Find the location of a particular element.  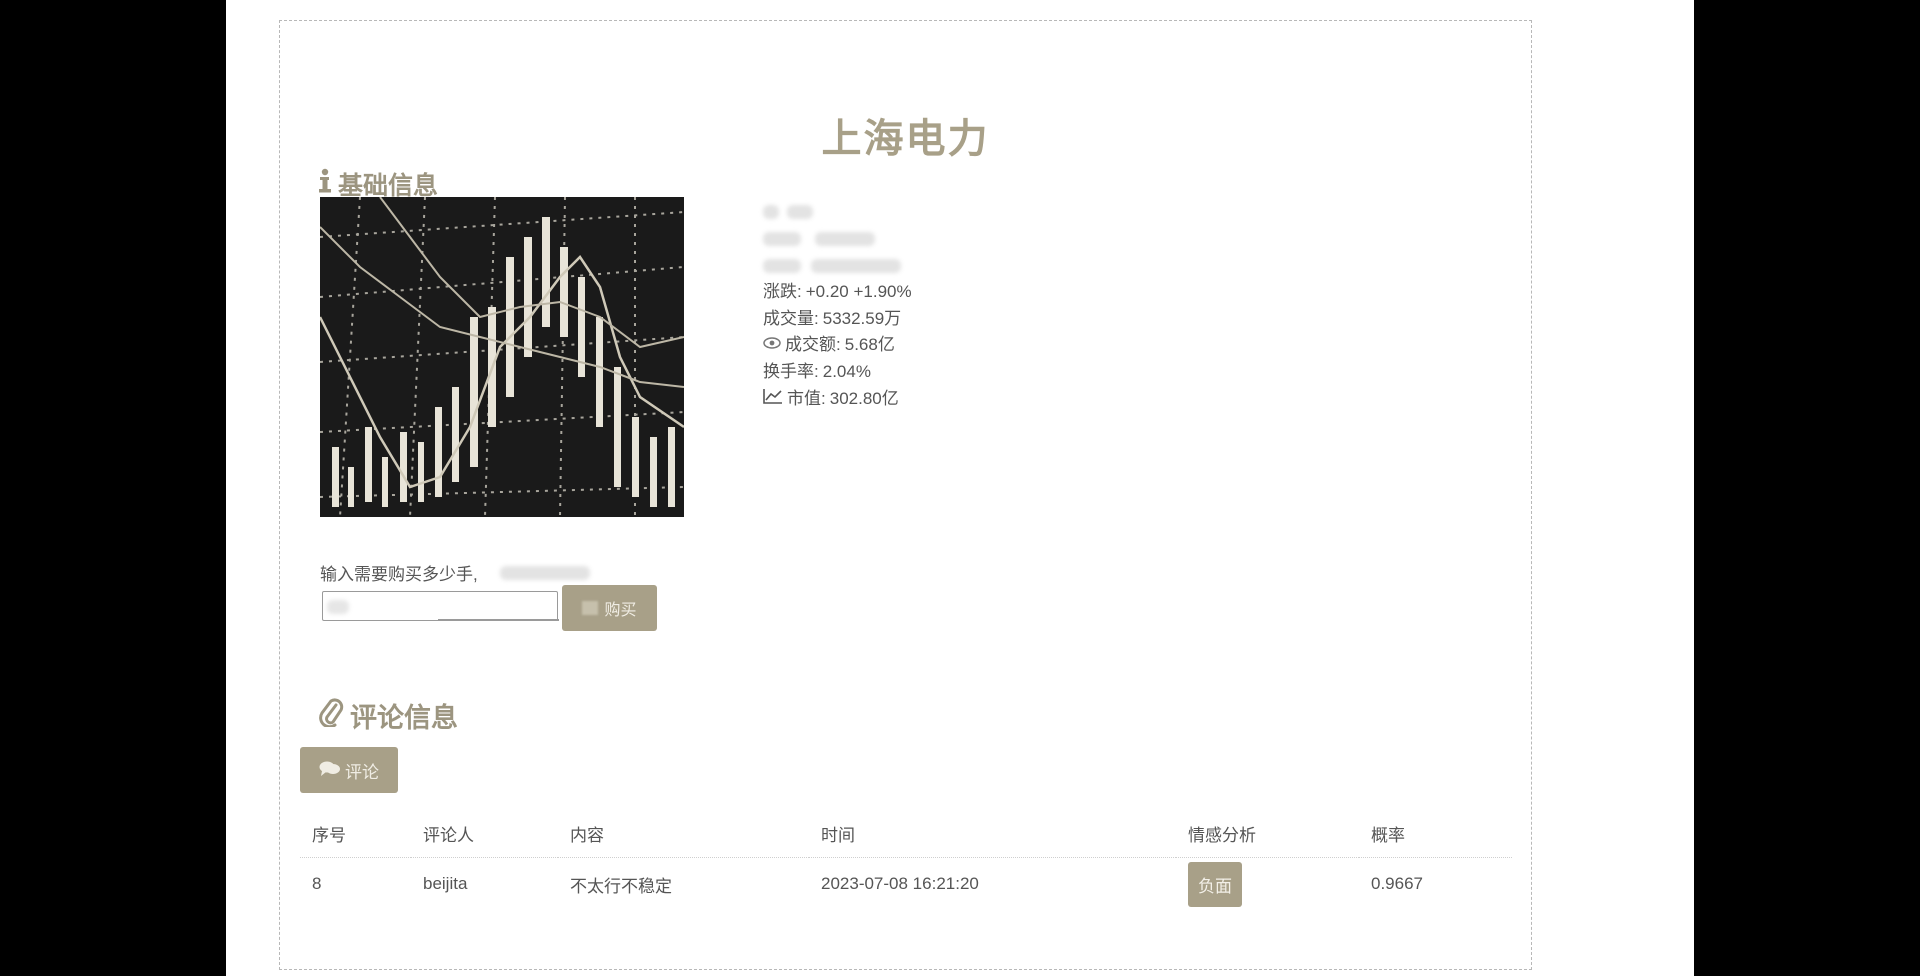

stock-chart-image is located at coordinates (502, 357).